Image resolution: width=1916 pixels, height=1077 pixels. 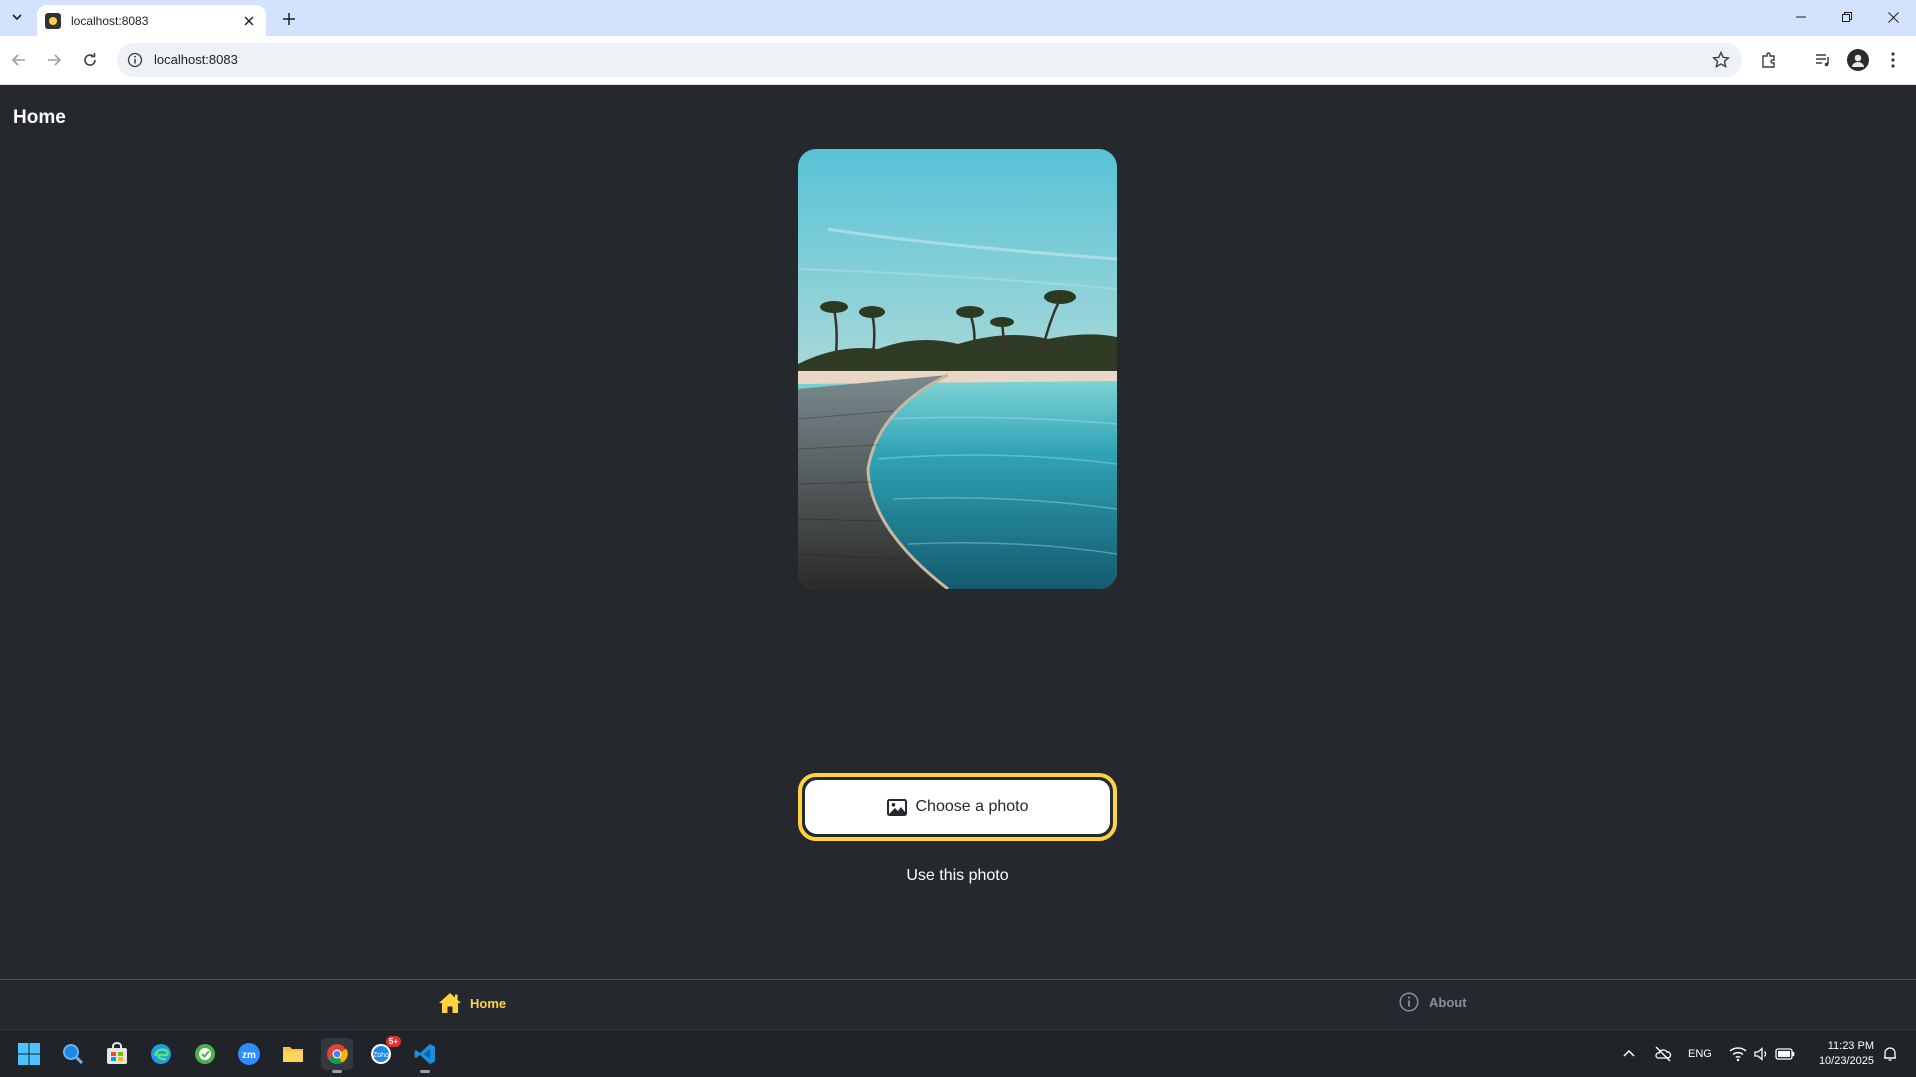 What do you see at coordinates (1850, 1046) in the screenshot?
I see `clock-time: 11:23 PM` at bounding box center [1850, 1046].